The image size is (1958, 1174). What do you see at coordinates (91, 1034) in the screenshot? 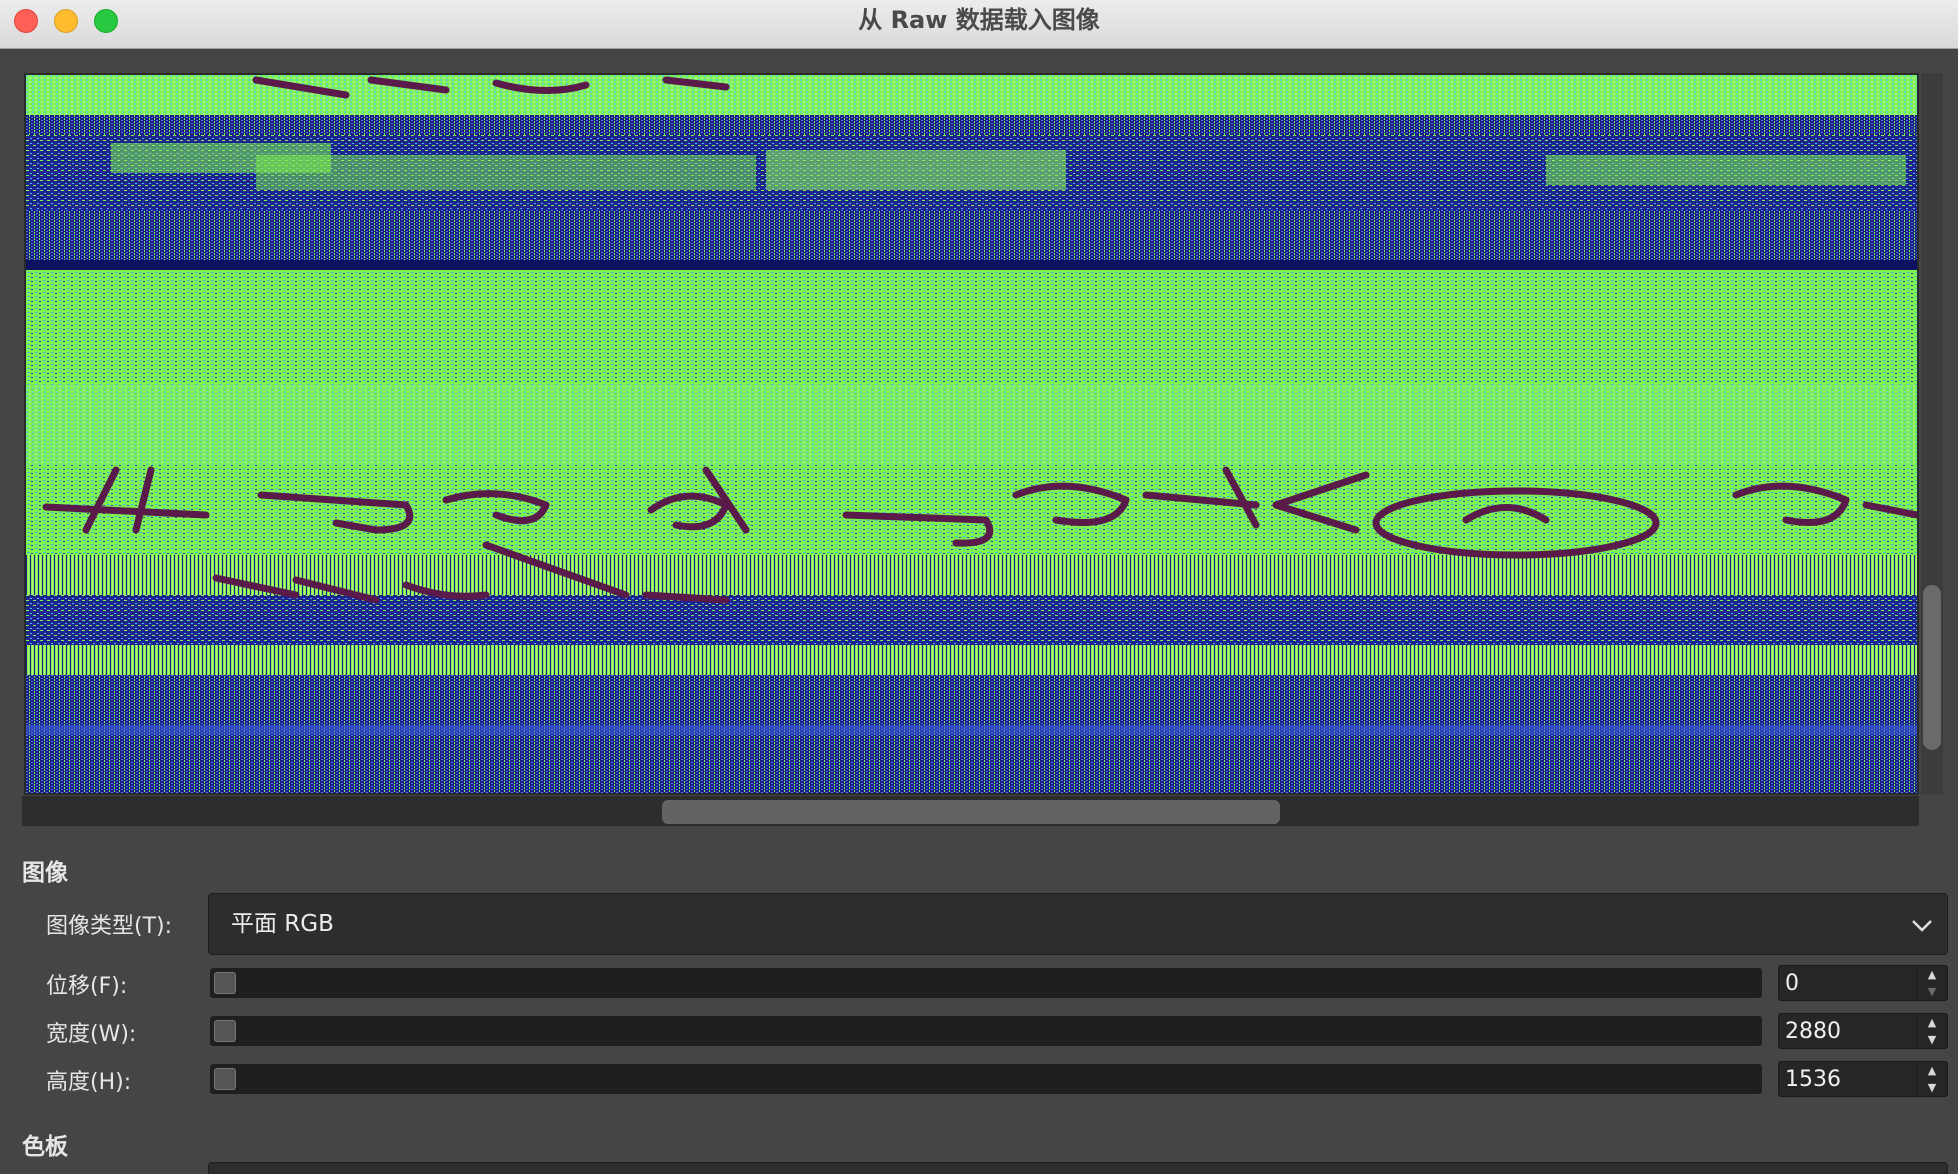
I see `width-label: 宽度(W):` at bounding box center [91, 1034].